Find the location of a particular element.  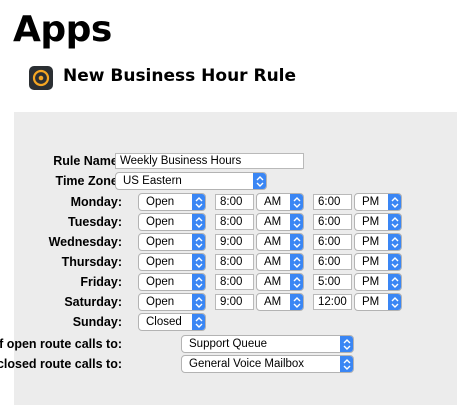

wednesday-start-ampm-value: AM is located at coordinates (273, 242).